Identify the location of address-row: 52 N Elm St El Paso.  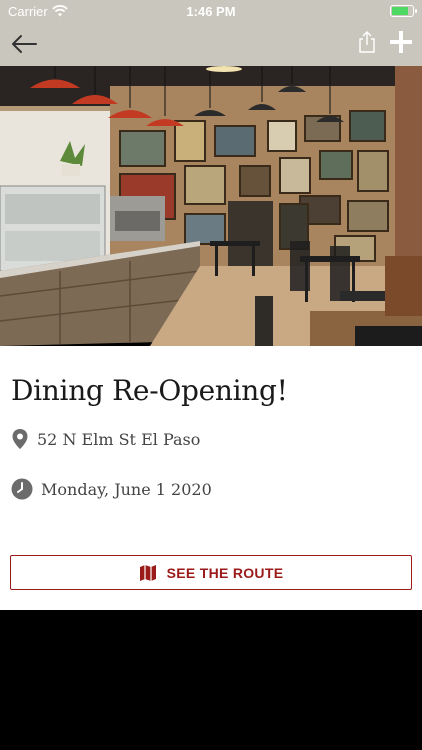
(105, 439).